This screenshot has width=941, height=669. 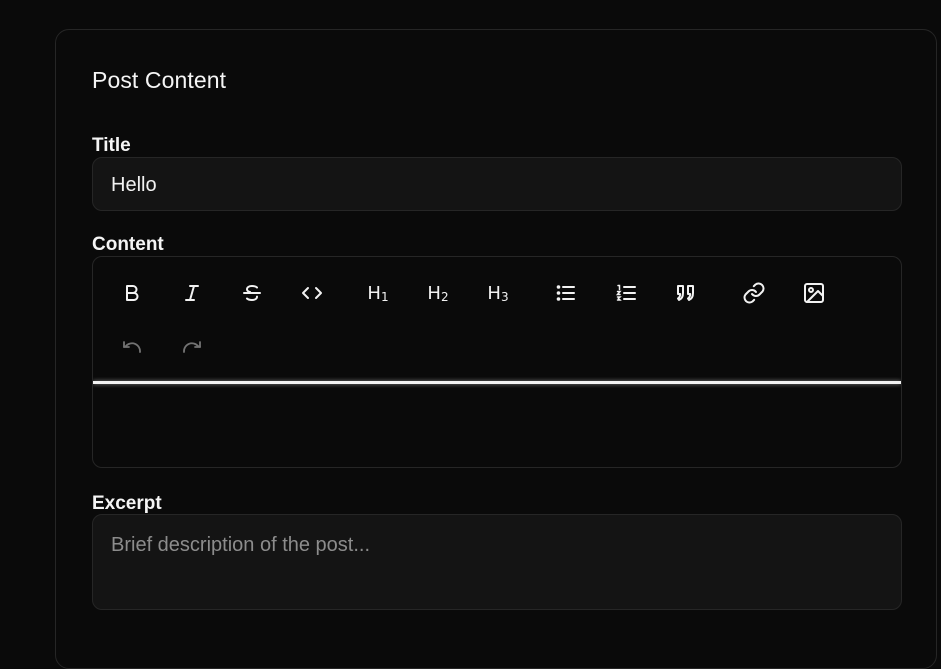 I want to click on link-button, so click(x=754, y=293).